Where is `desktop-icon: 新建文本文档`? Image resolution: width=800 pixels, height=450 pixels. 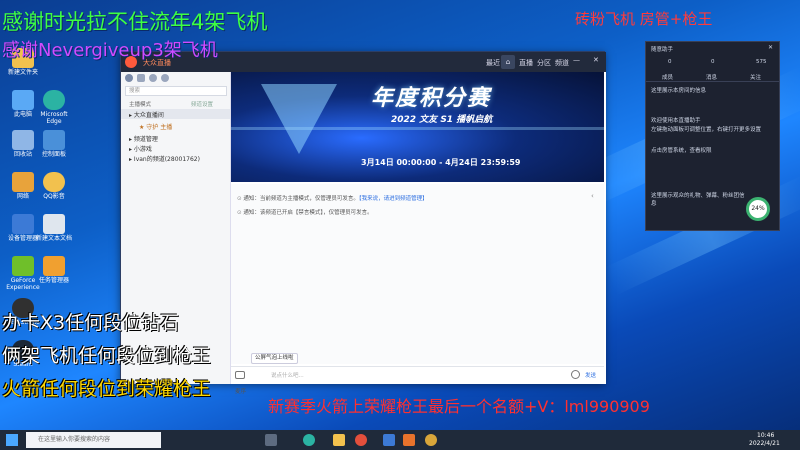 desktop-icon: 新建文本文档 is located at coordinates (54, 228).